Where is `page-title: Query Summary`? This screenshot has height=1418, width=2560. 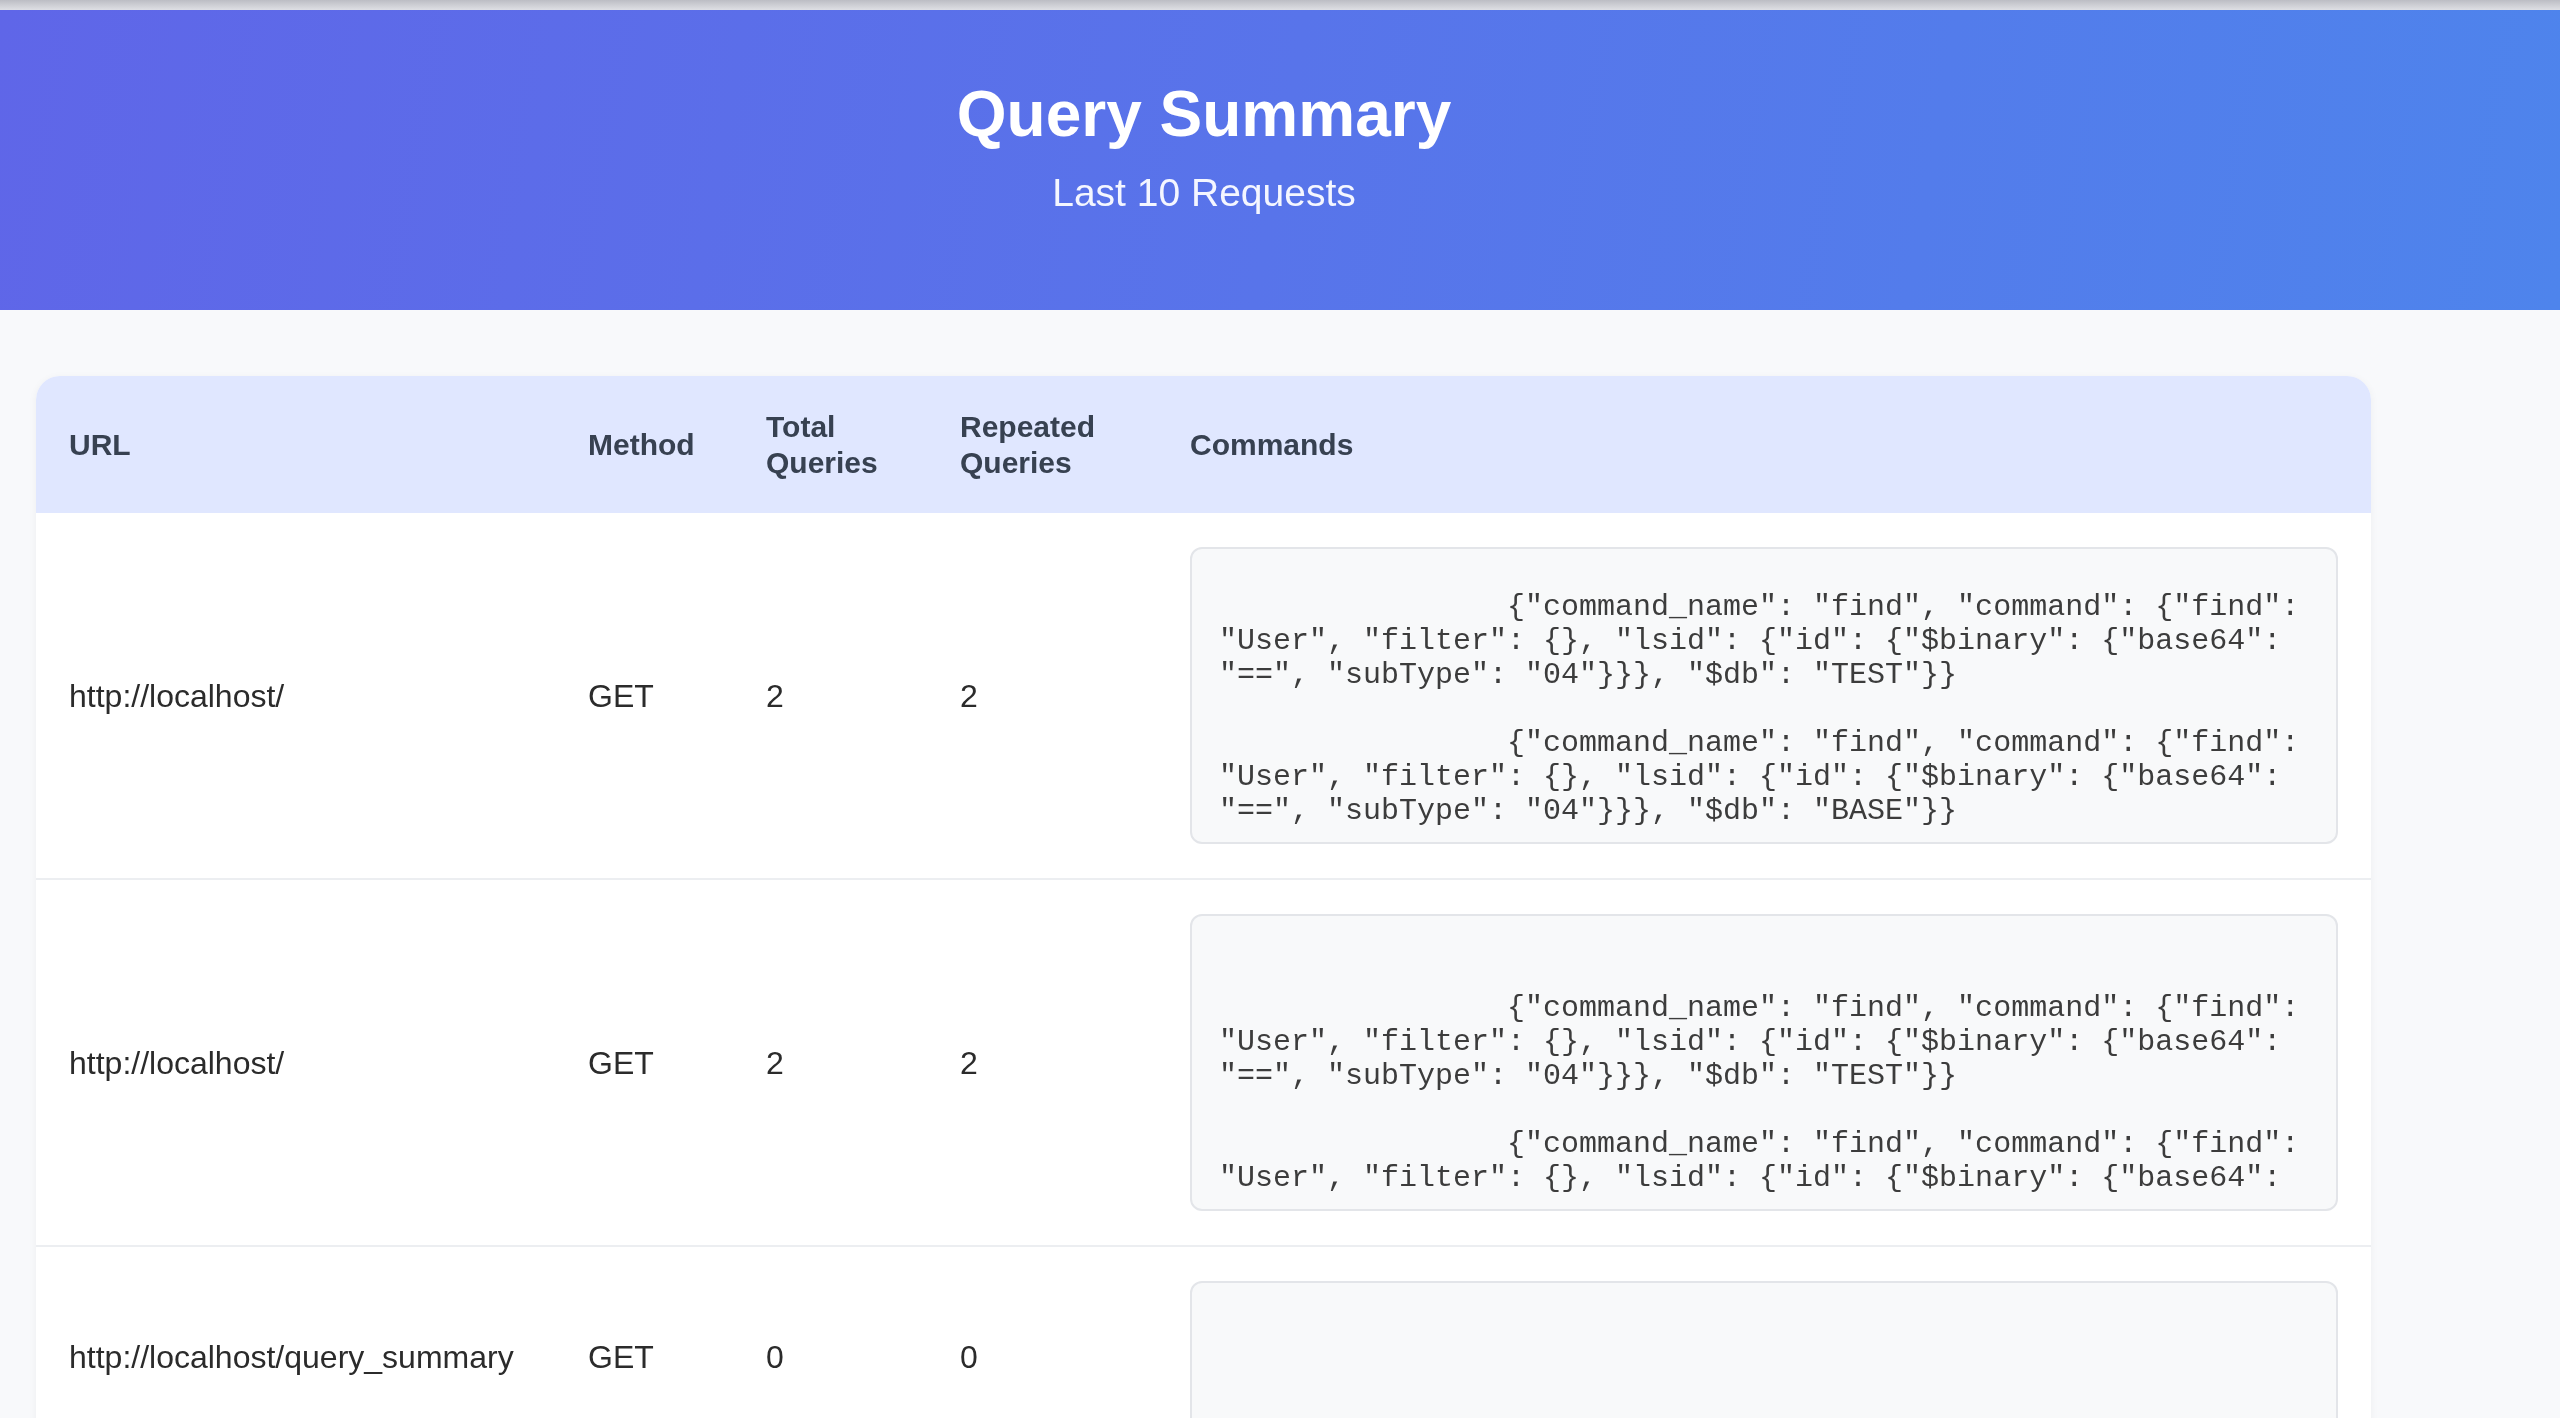 page-title: Query Summary is located at coordinates (1204, 114).